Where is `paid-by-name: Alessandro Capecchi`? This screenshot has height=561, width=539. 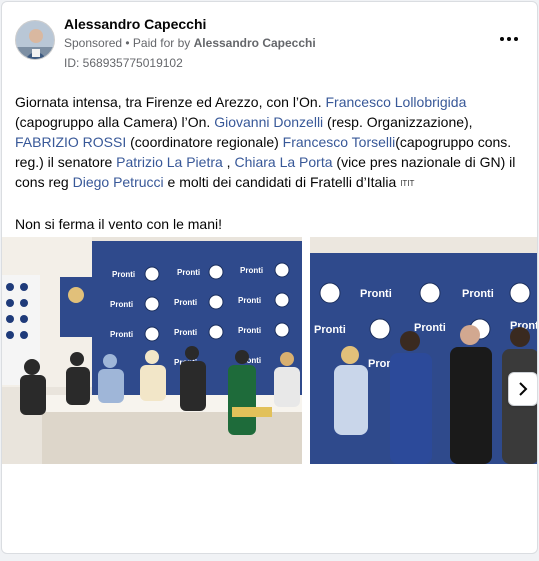
paid-by-name: Alessandro Capecchi is located at coordinates (254, 43).